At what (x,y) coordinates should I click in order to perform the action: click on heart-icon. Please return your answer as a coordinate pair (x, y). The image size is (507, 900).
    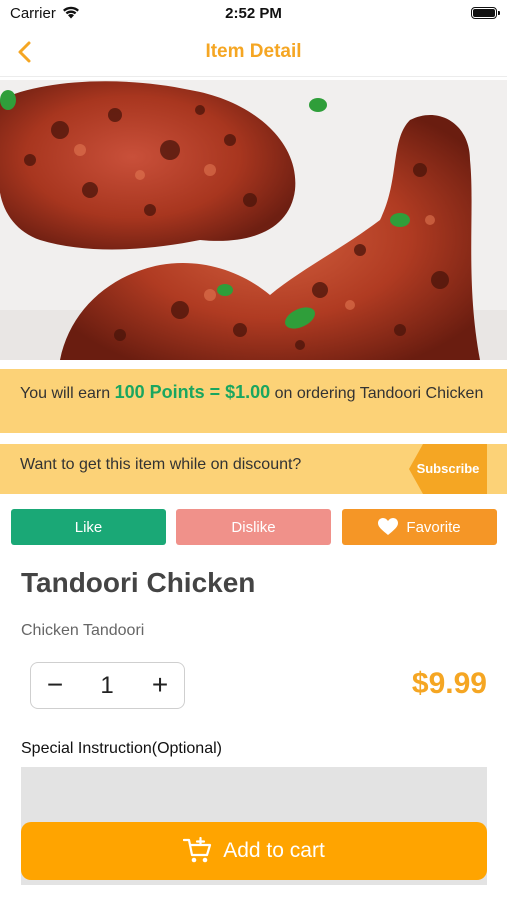
    Looking at the image, I should click on (388, 527).